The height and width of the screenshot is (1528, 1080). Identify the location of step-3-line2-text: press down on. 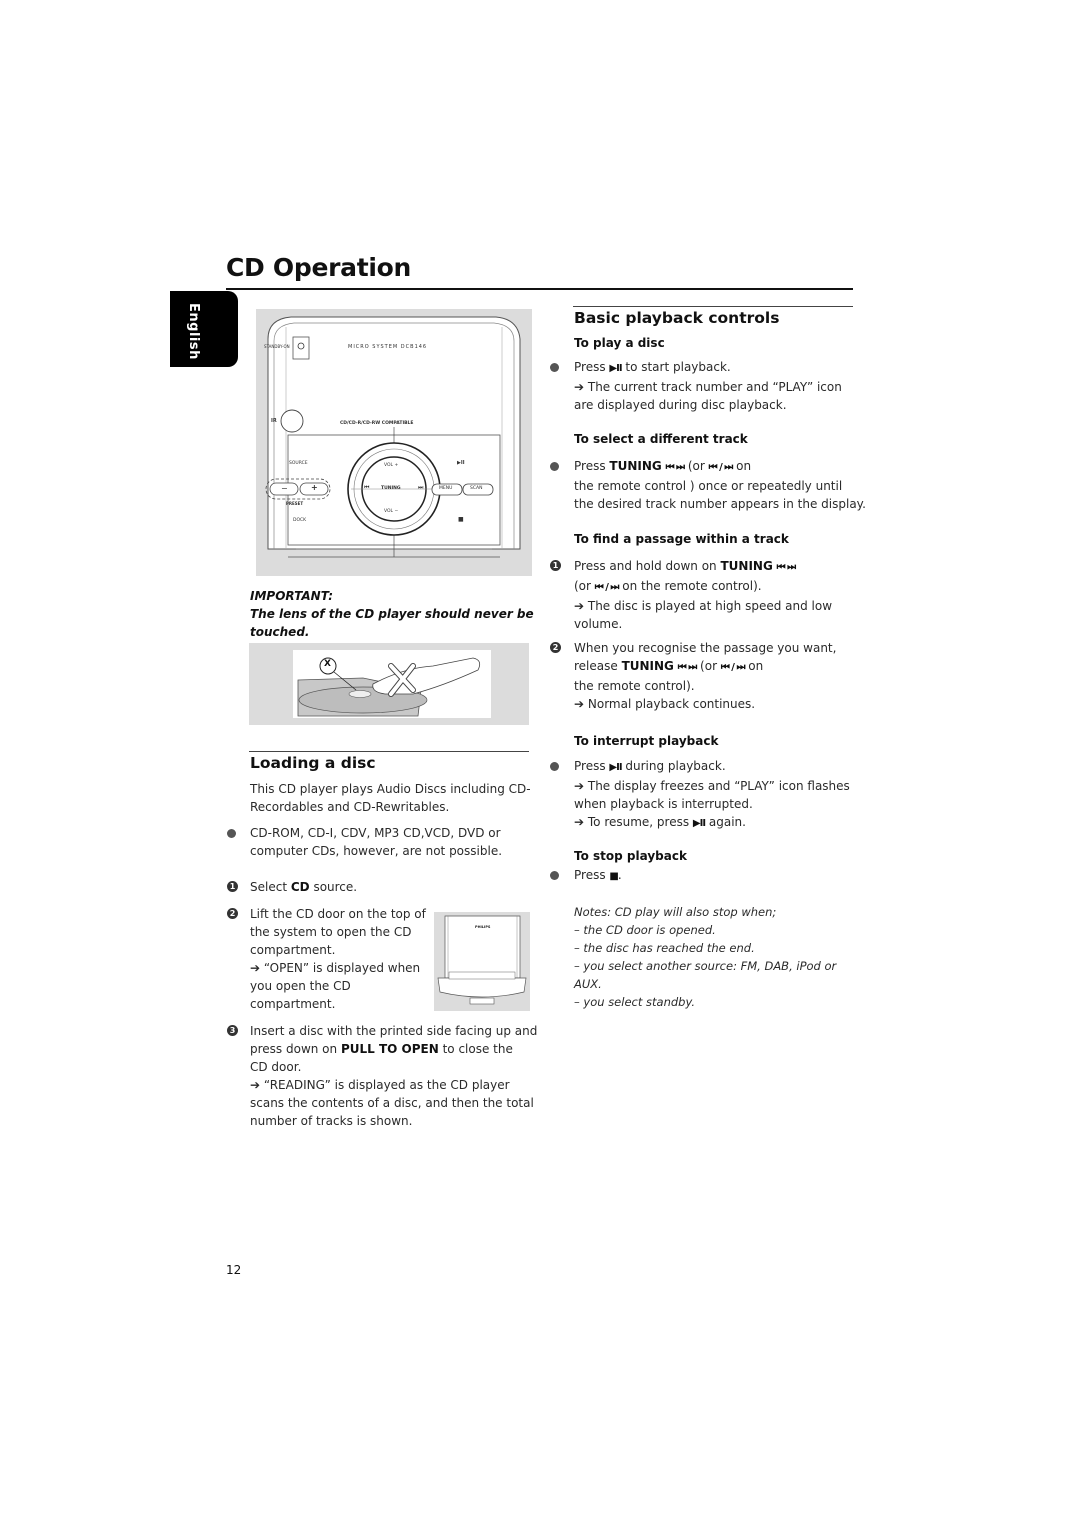
(295, 1049).